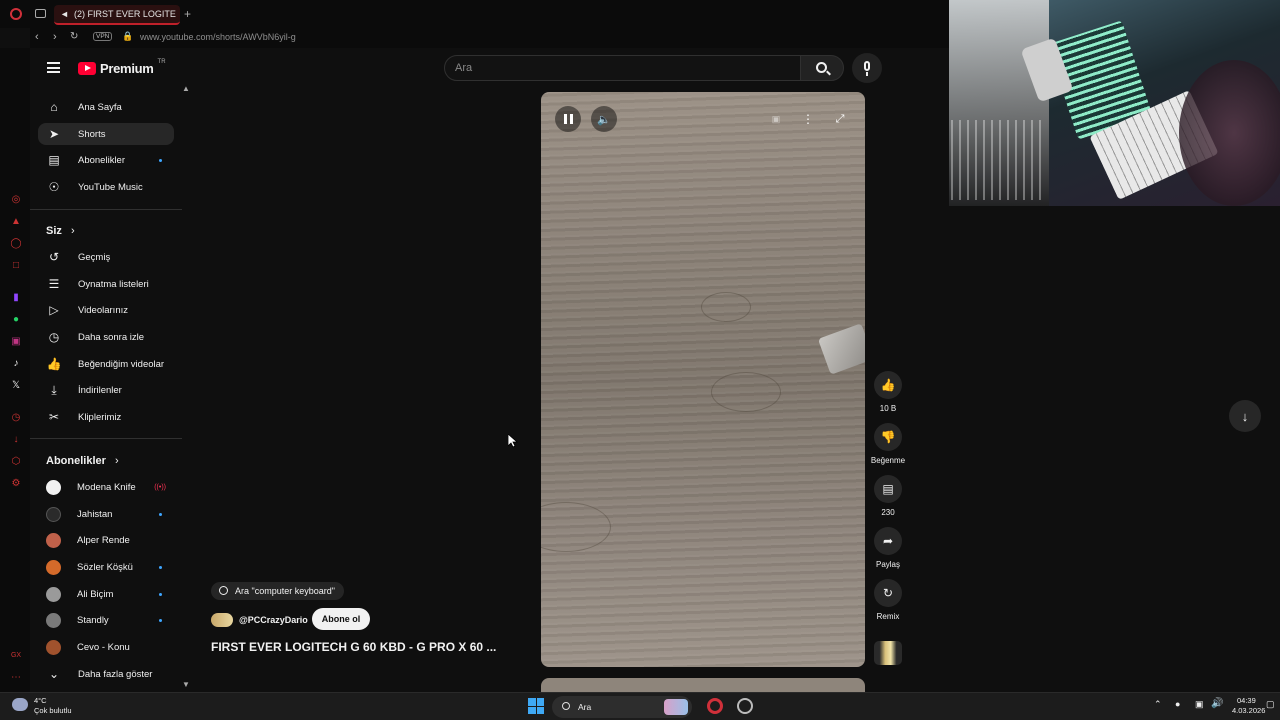 Image resolution: width=1280 pixels, height=720 pixels. Describe the element at coordinates (16, 440) in the screenshot. I see `downloads-side-icon: ↓` at that location.